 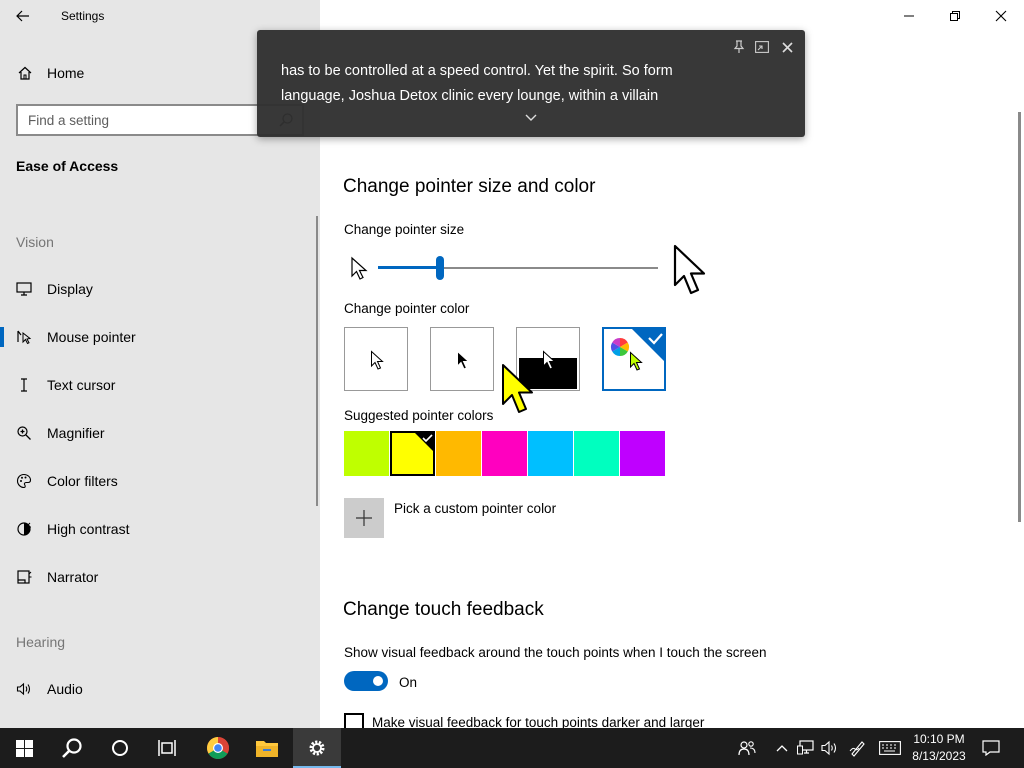 I want to click on sidebar-item-display: Display, so click(x=158, y=289).